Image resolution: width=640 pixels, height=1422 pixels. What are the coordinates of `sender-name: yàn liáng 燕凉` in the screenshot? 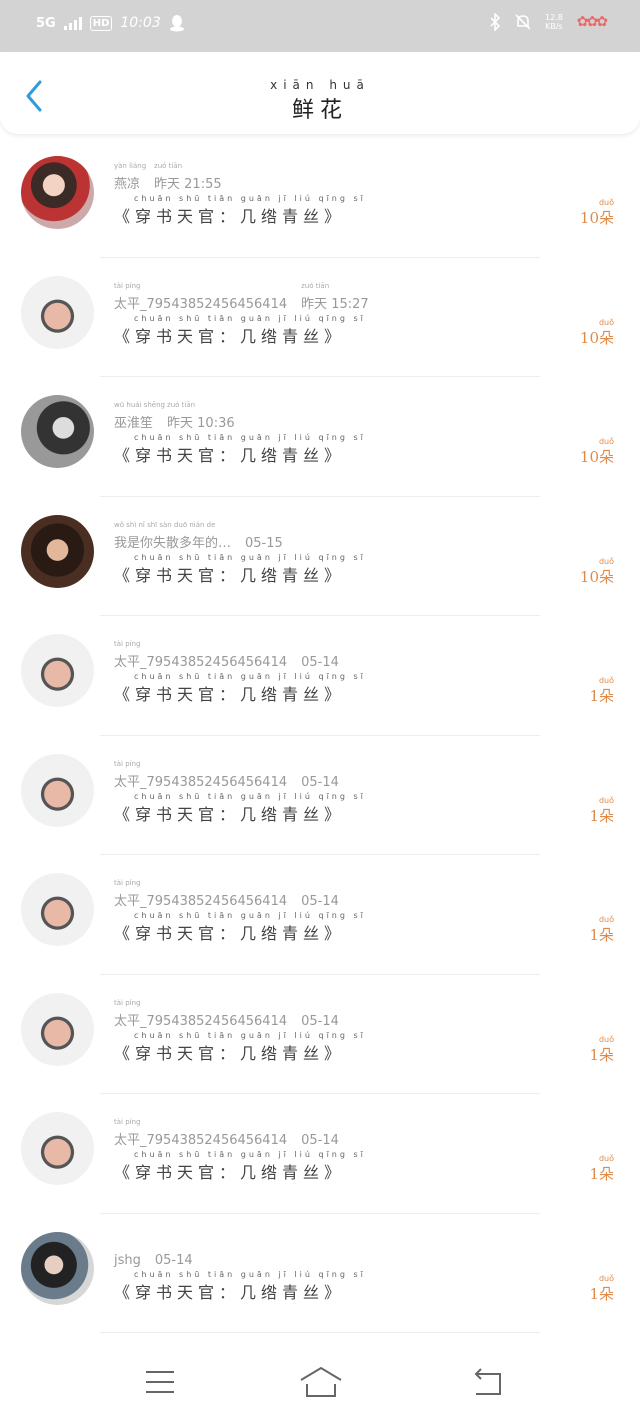 It's located at (130, 177).